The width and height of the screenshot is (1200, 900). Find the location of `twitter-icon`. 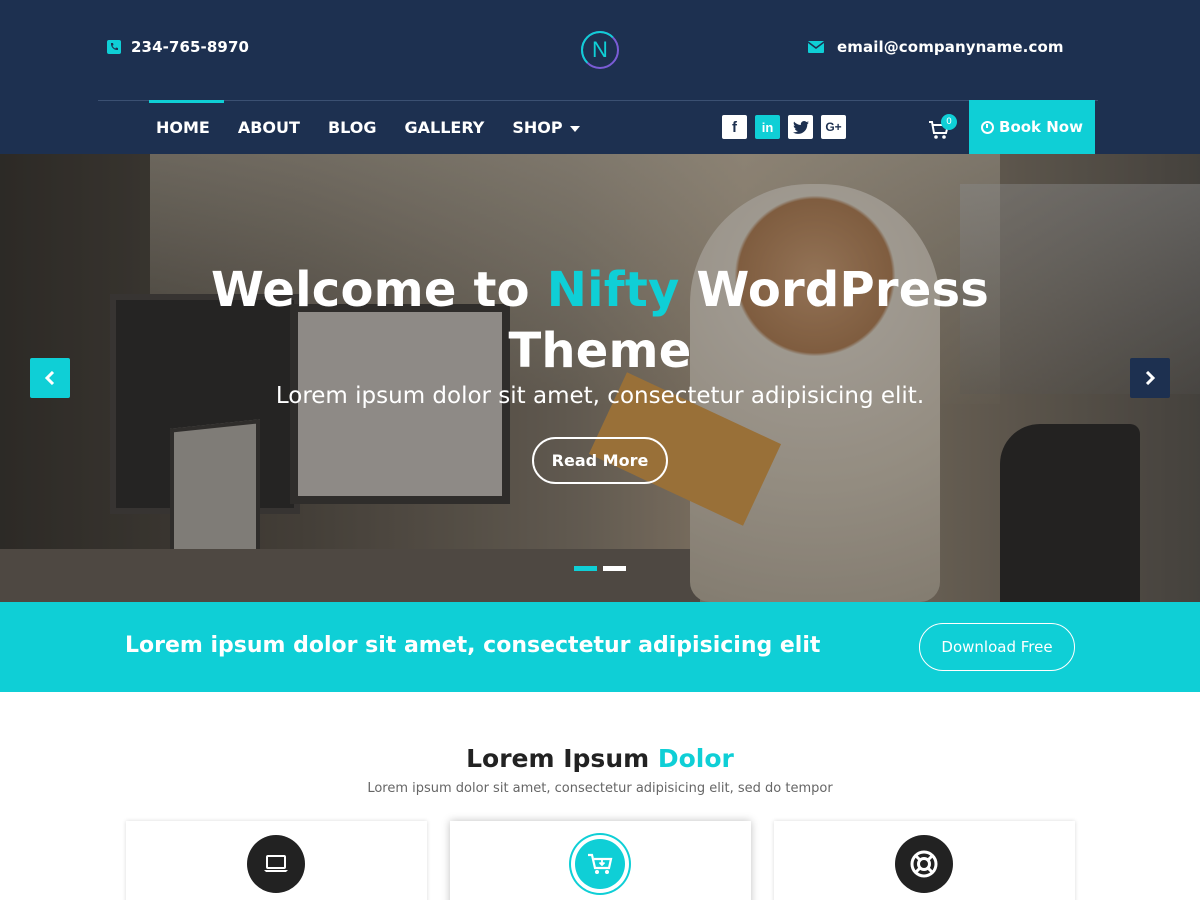

twitter-icon is located at coordinates (800, 127).